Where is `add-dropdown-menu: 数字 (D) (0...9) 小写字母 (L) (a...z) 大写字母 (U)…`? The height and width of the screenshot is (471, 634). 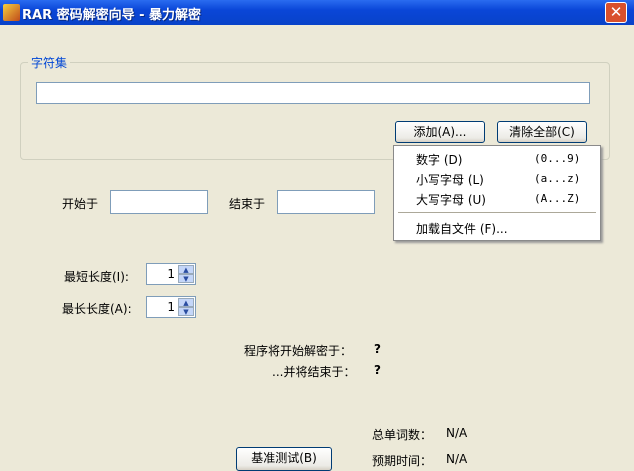 add-dropdown-menu: 数字 (D) (0...9) 小写字母 (L) (a...z) 大写字母 (U)… is located at coordinates (497, 193).